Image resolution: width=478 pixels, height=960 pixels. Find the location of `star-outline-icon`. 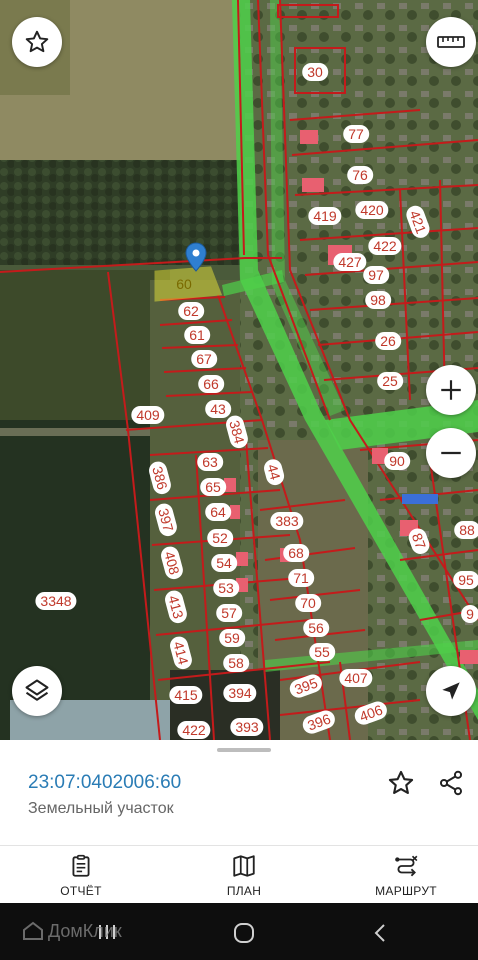

star-outline-icon is located at coordinates (401, 782).